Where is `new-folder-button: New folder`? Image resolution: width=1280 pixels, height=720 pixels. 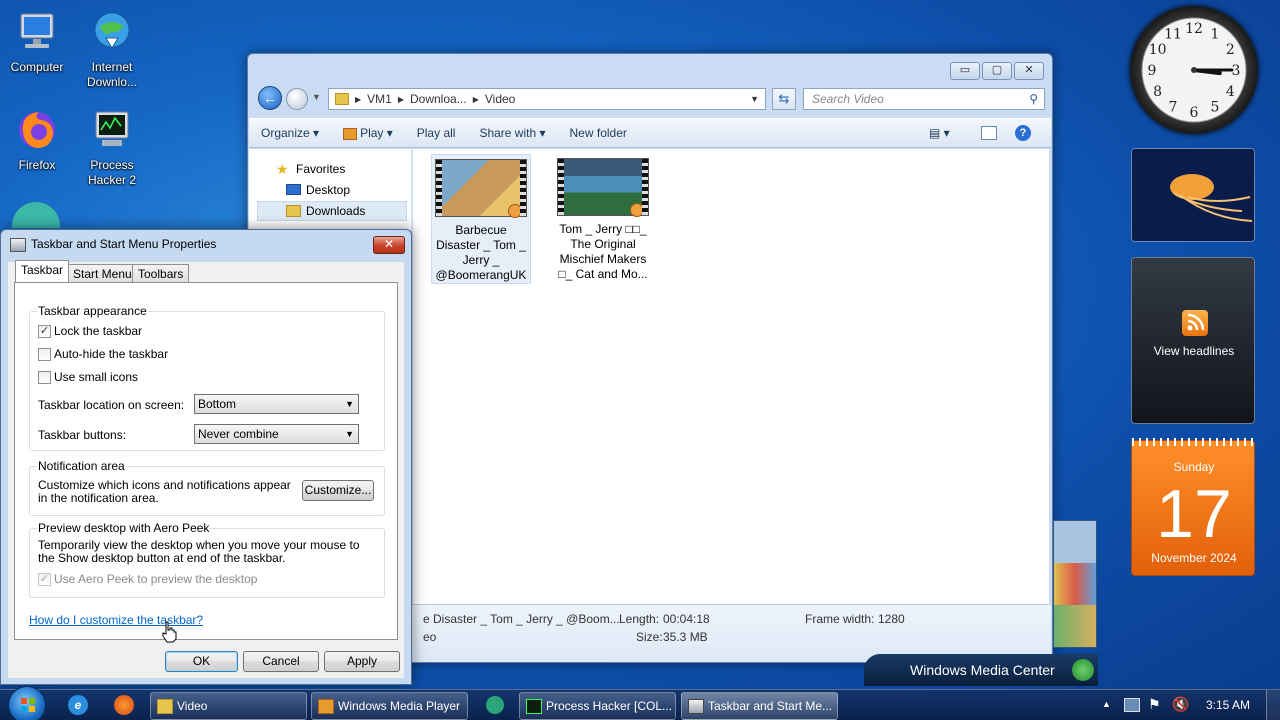
new-folder-button: New folder is located at coordinates (598, 133).